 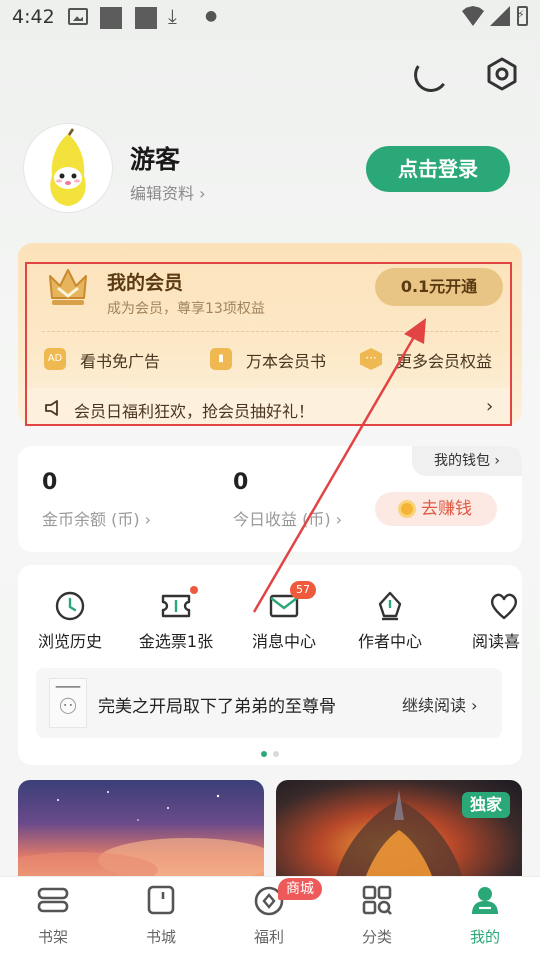 I want to click on promo-banner-left, so click(x=141, y=828).